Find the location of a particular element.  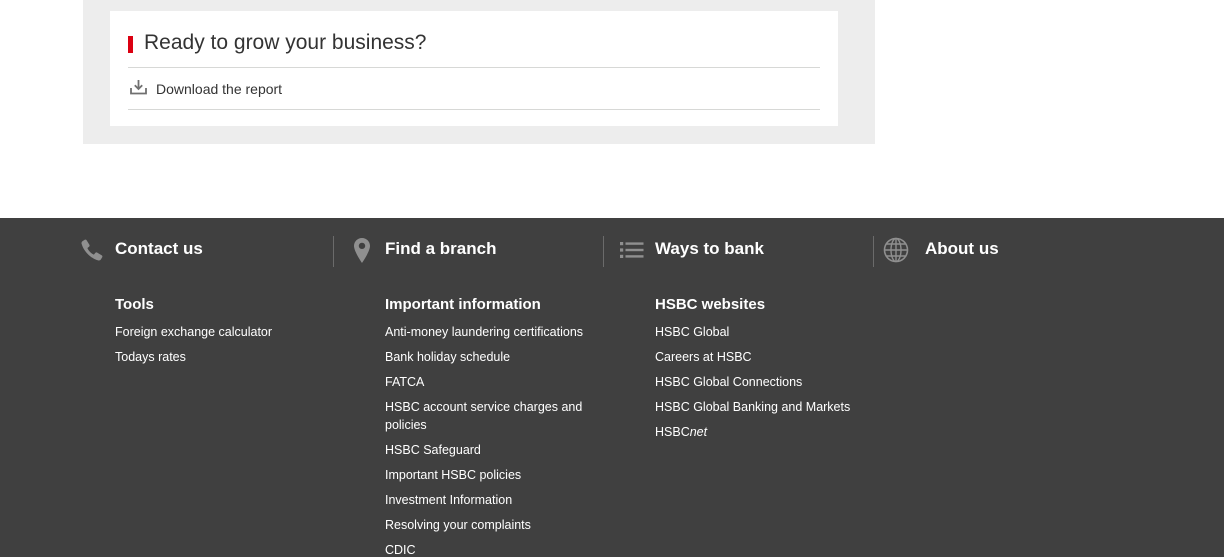

tools-links: Foreign exchange calculator Todays rates is located at coordinates (230, 348).